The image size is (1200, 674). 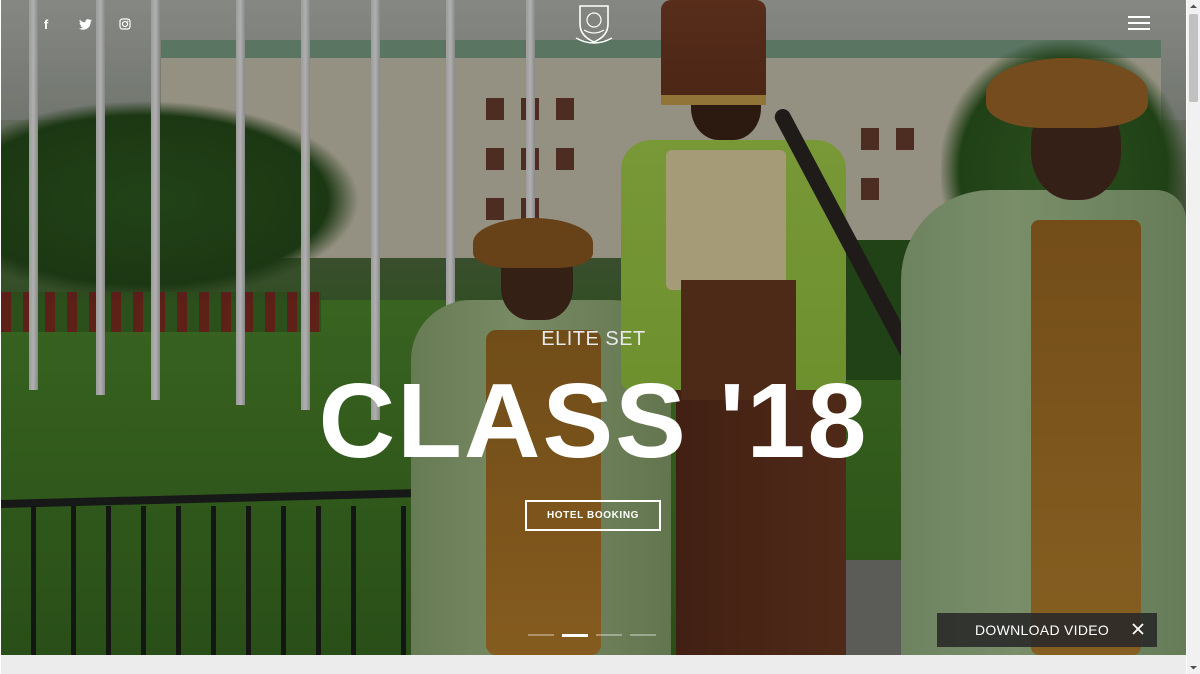 What do you see at coordinates (575, 635) in the screenshot?
I see `slider-dot-active` at bounding box center [575, 635].